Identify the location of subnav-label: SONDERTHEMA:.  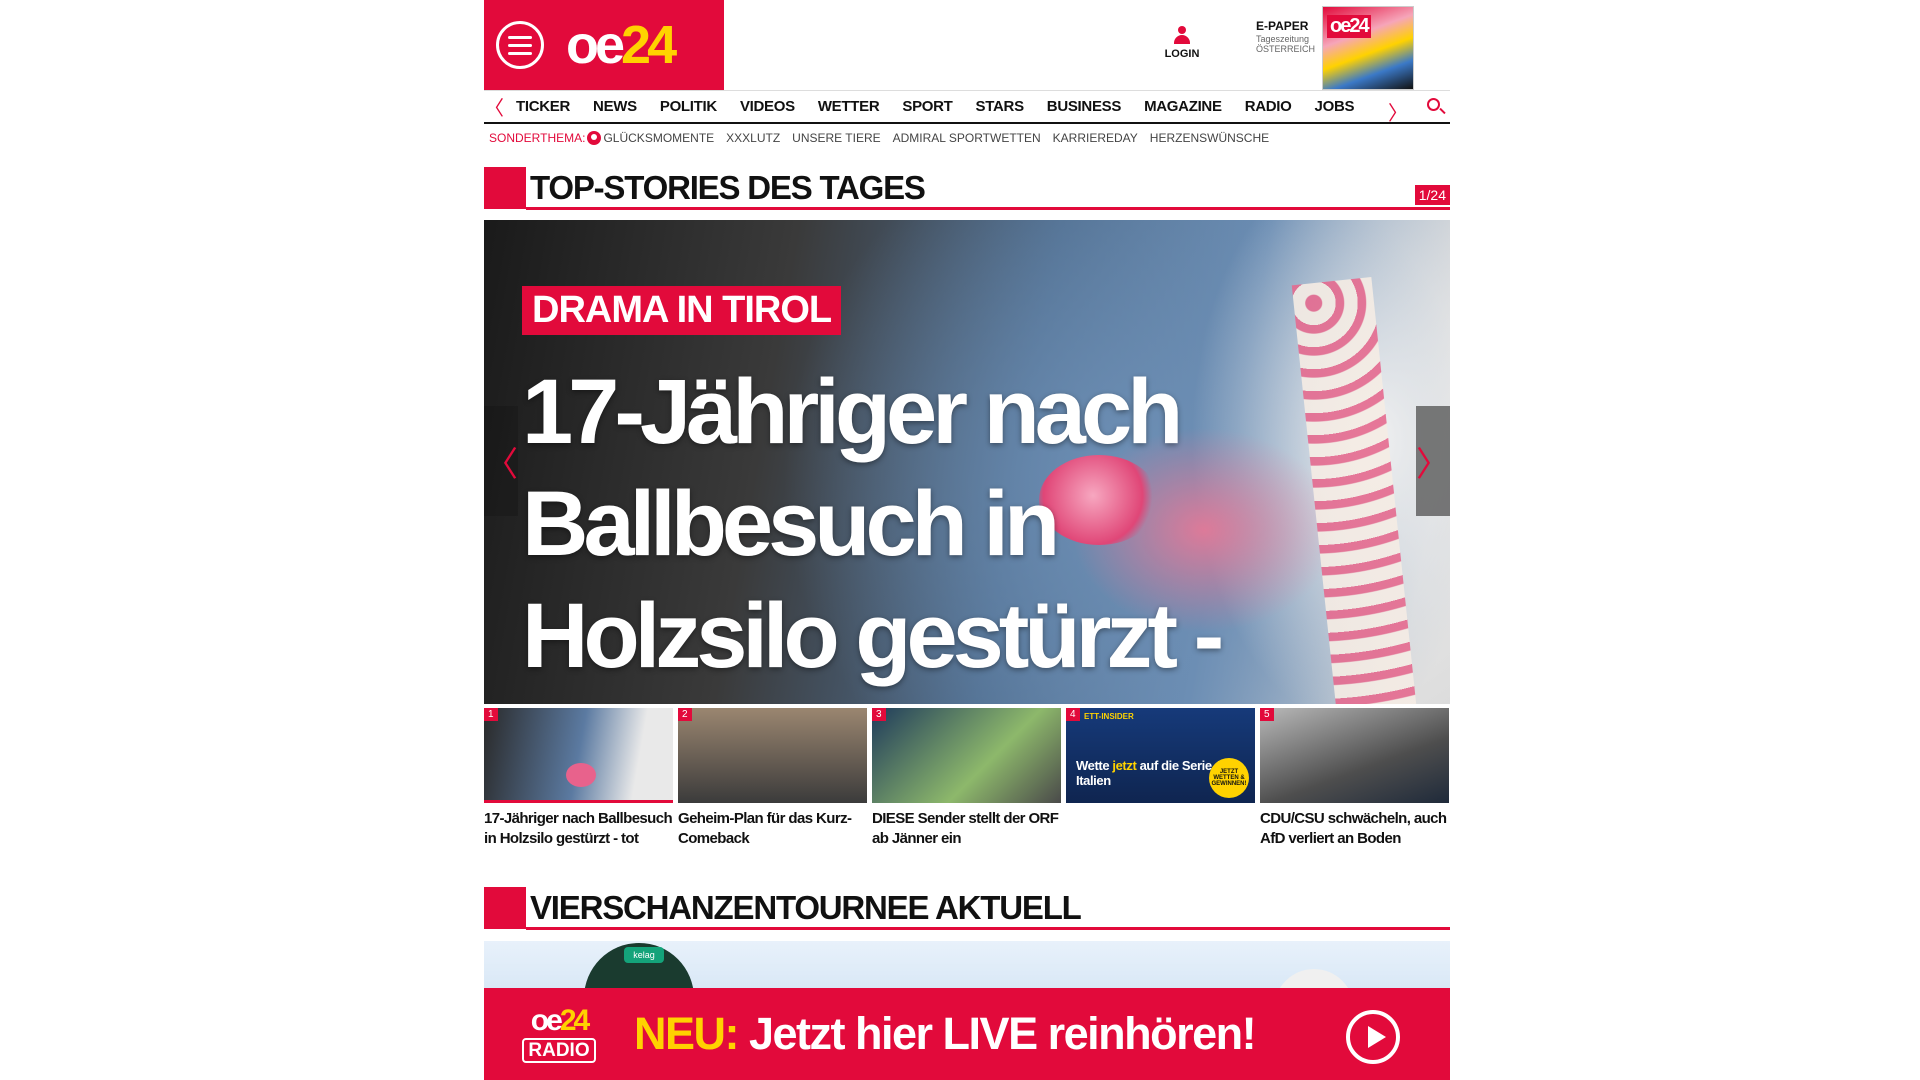
(537, 138).